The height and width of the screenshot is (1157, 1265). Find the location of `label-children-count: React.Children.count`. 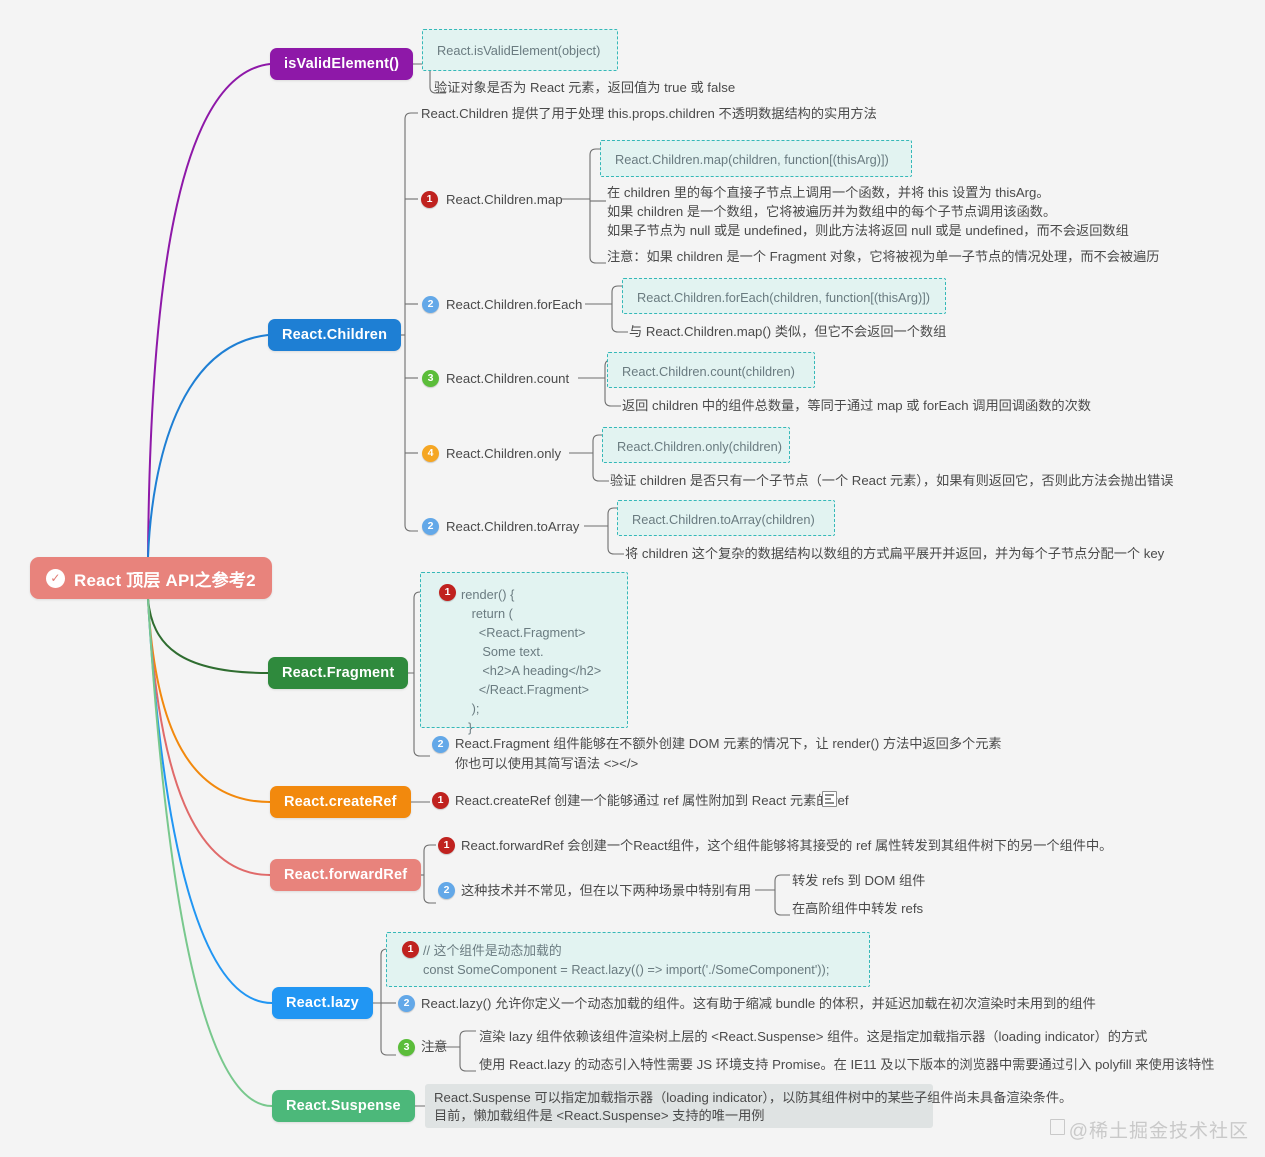

label-children-count: React.Children.count is located at coordinates (507, 379).